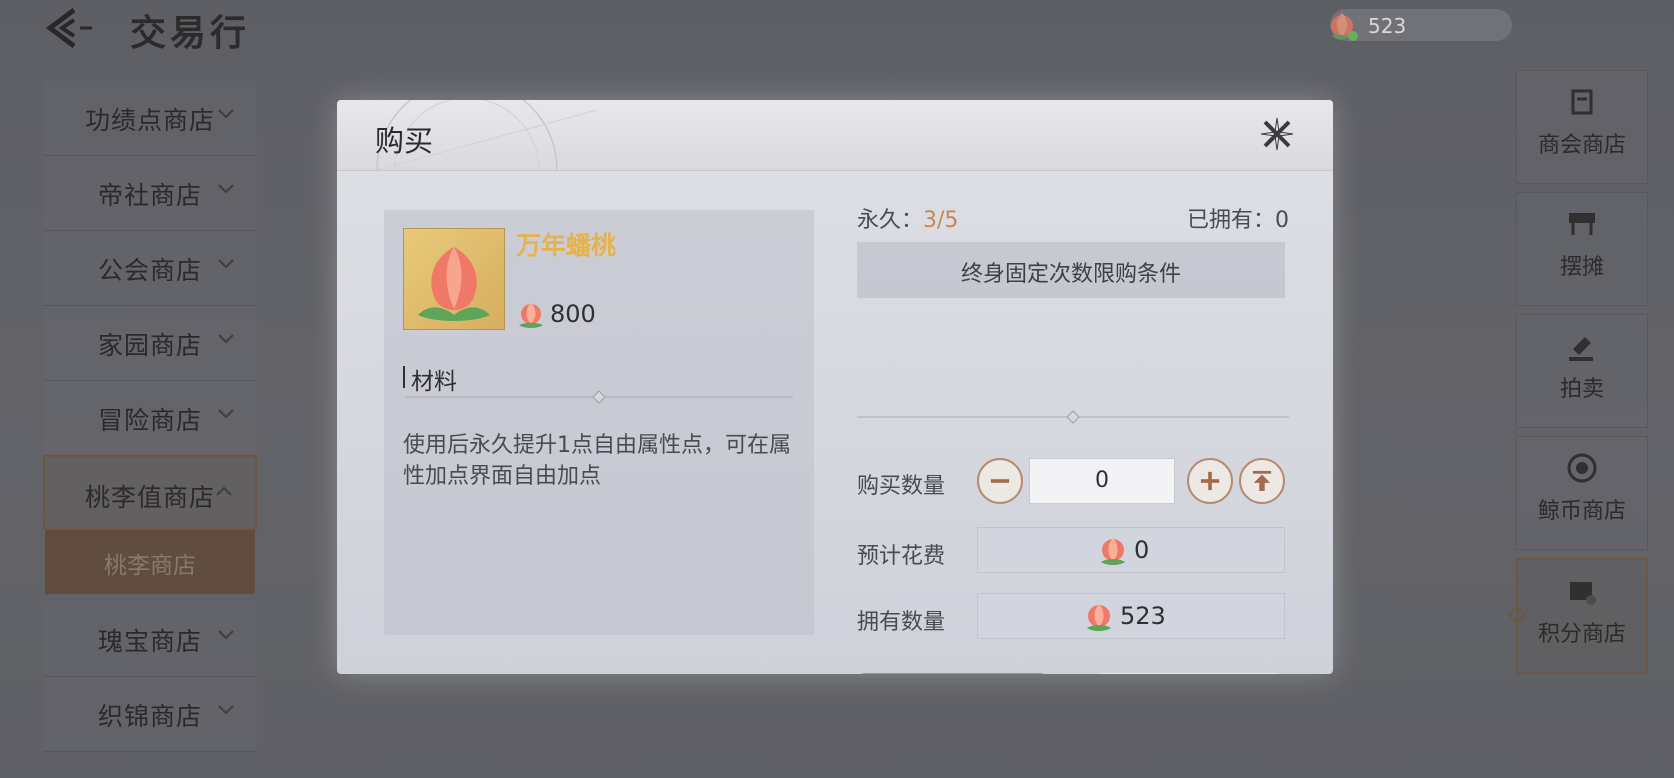  I want to click on purchase-limit: 永久：3/5, so click(907, 218).